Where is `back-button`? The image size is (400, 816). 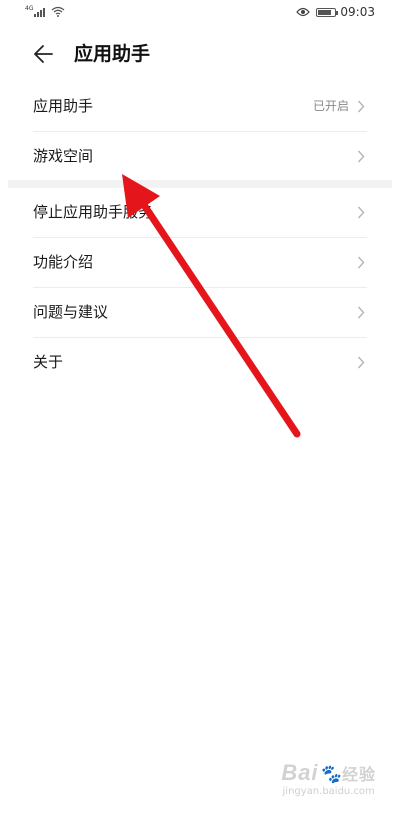 back-button is located at coordinates (44, 54).